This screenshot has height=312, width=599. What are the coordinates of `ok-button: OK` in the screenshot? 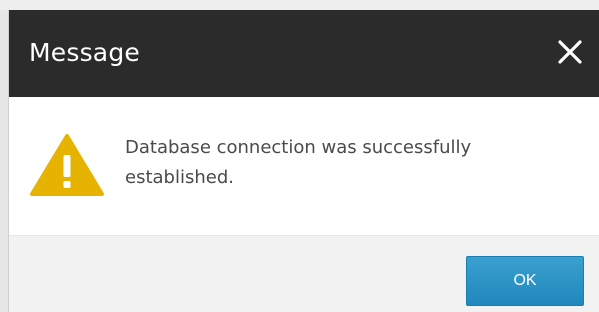 It's located at (525, 281).